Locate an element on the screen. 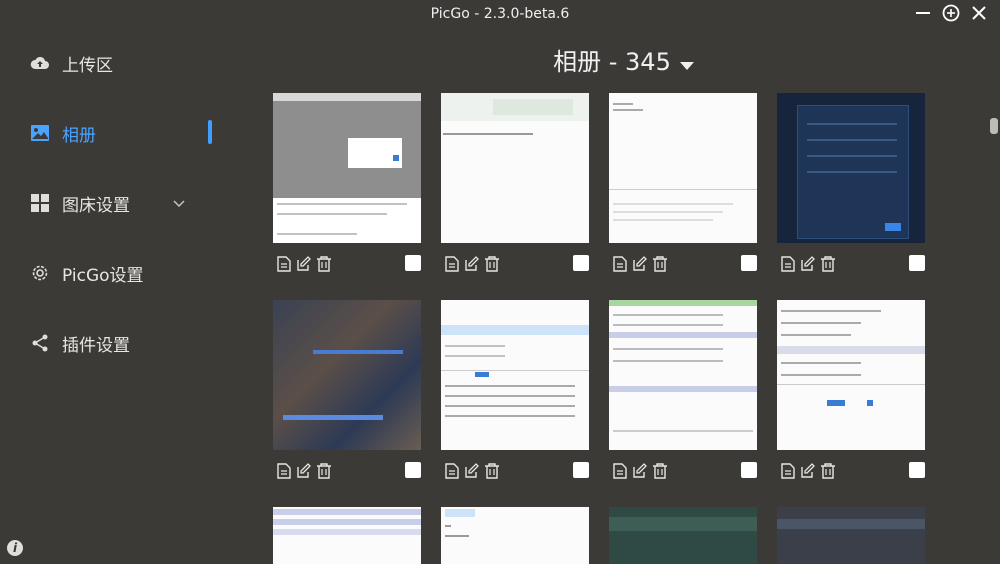  gear-icon is located at coordinates (40, 273).